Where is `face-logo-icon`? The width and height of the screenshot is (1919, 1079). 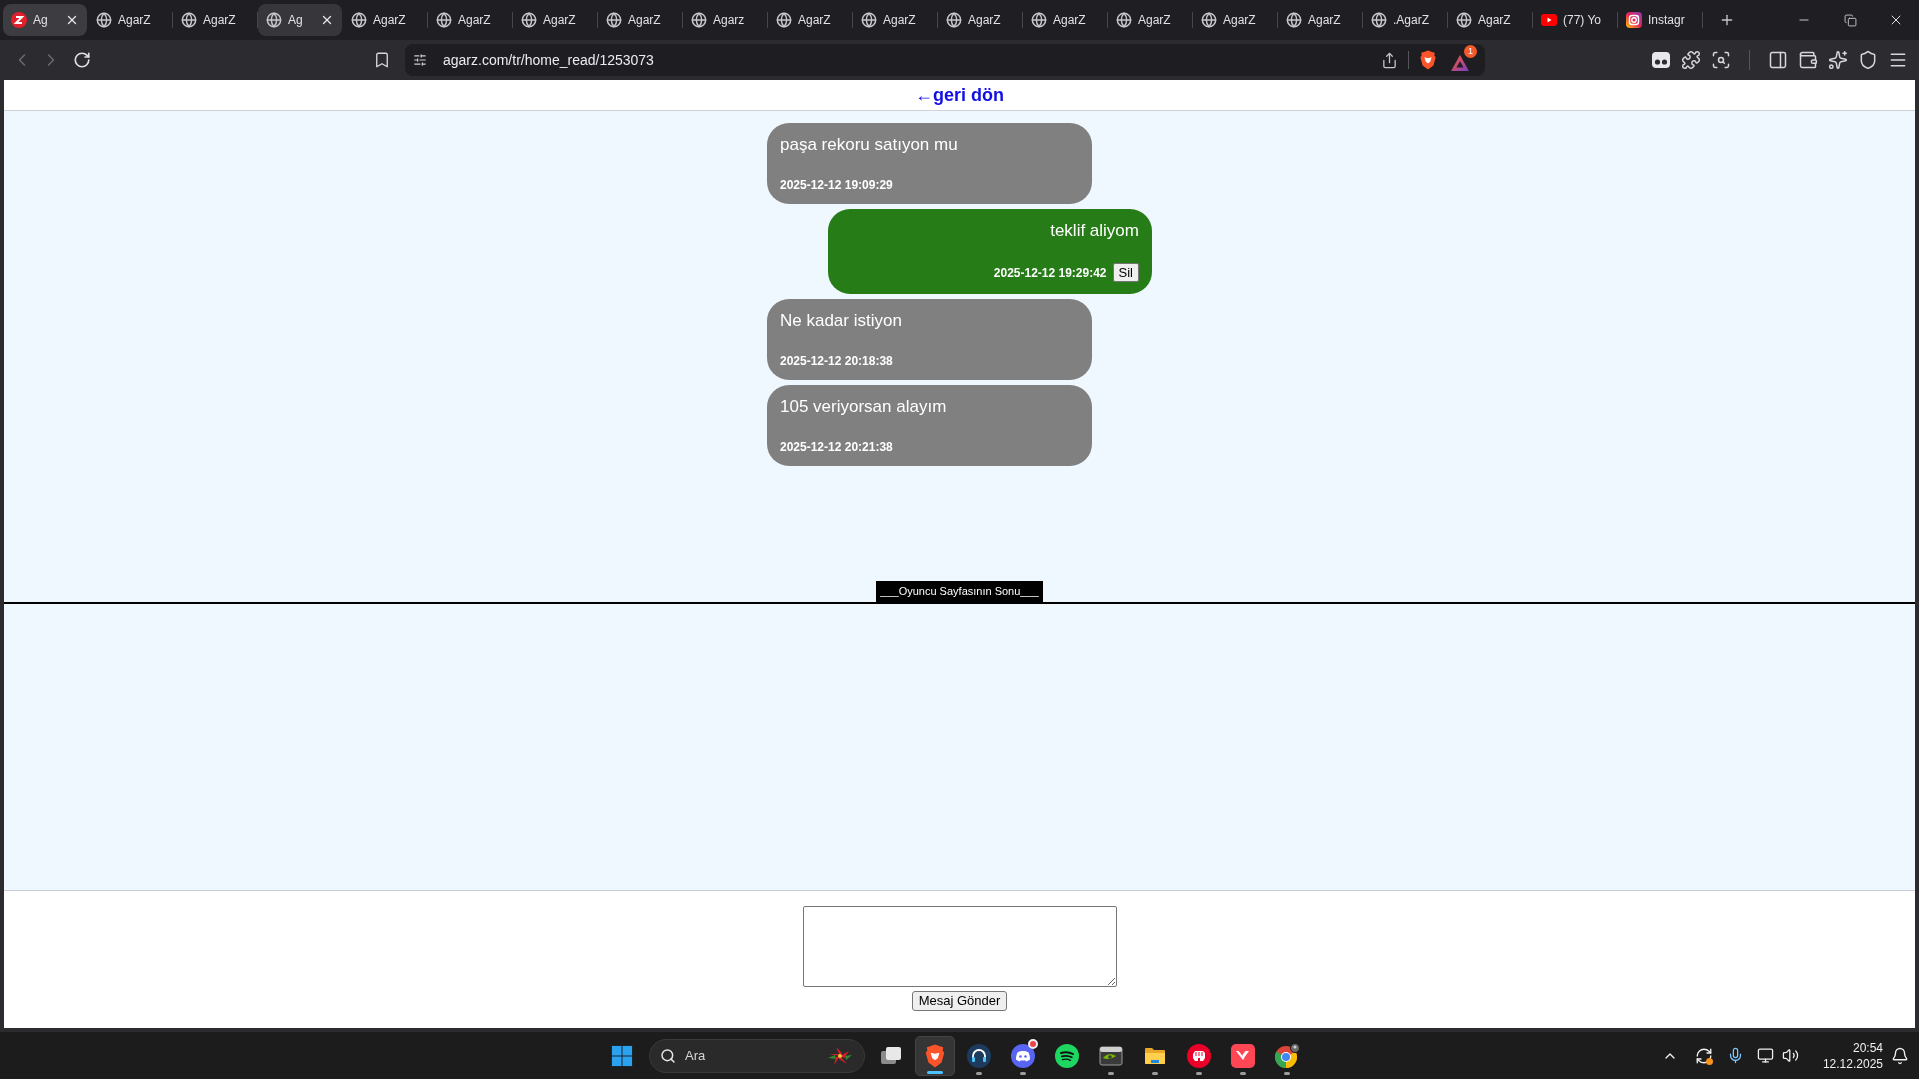 face-logo-icon is located at coordinates (1023, 1055).